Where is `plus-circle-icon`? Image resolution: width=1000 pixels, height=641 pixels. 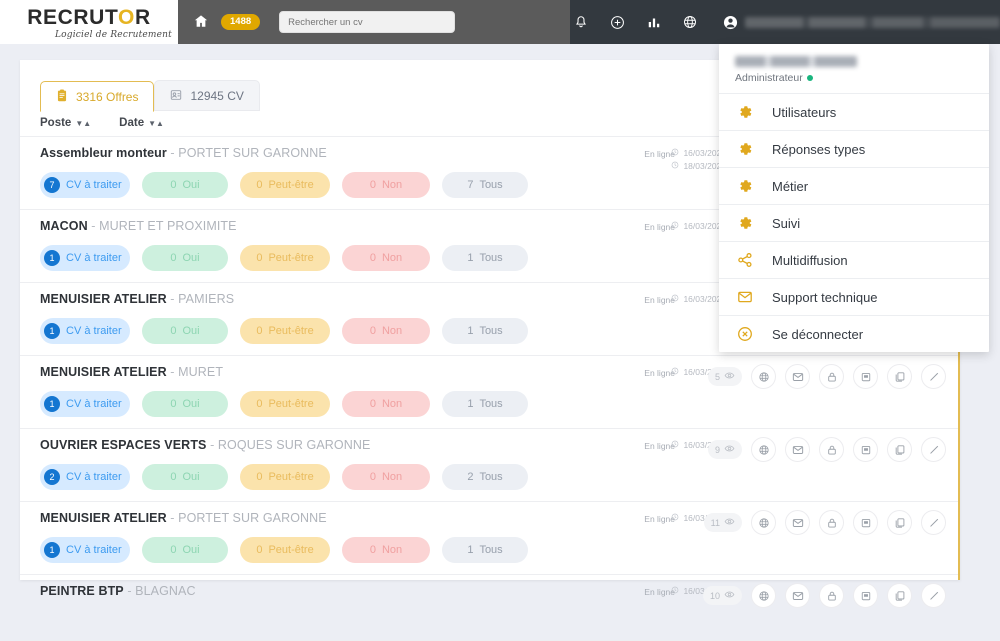 plus-circle-icon is located at coordinates (617, 22).